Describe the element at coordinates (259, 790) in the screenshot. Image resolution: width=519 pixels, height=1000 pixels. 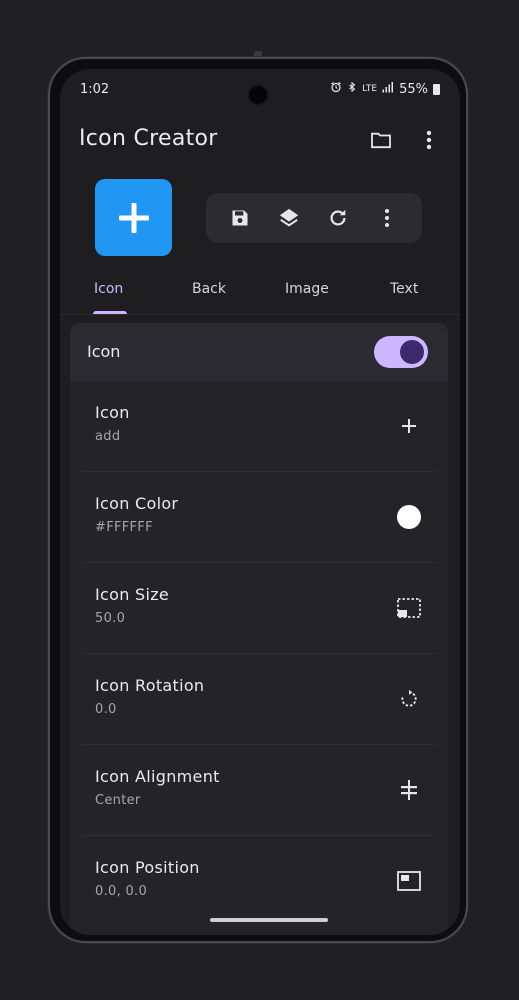
I see `setting-row-icon-alignment: Icon Alignment Center` at that location.